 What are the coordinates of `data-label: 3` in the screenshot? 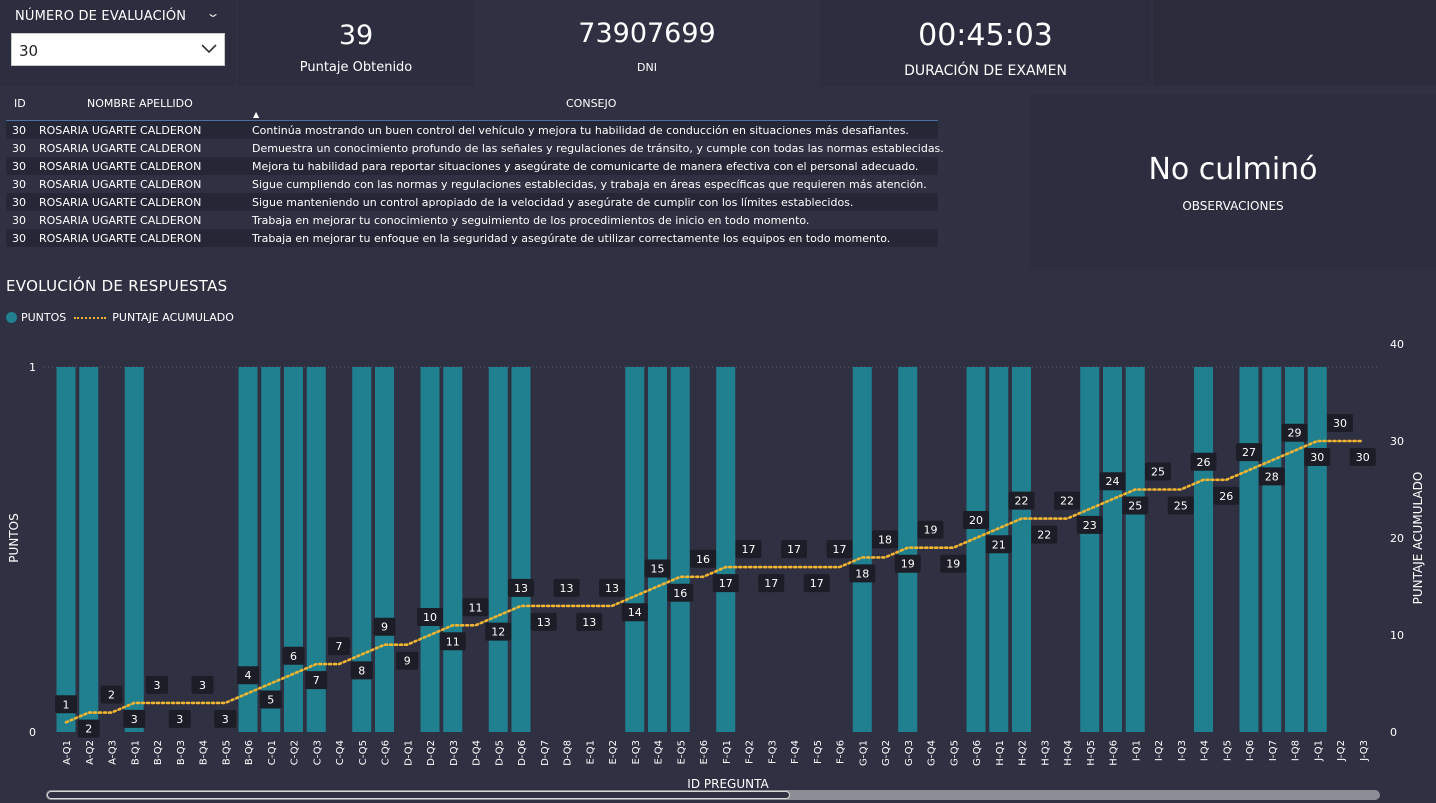 It's located at (202, 685).